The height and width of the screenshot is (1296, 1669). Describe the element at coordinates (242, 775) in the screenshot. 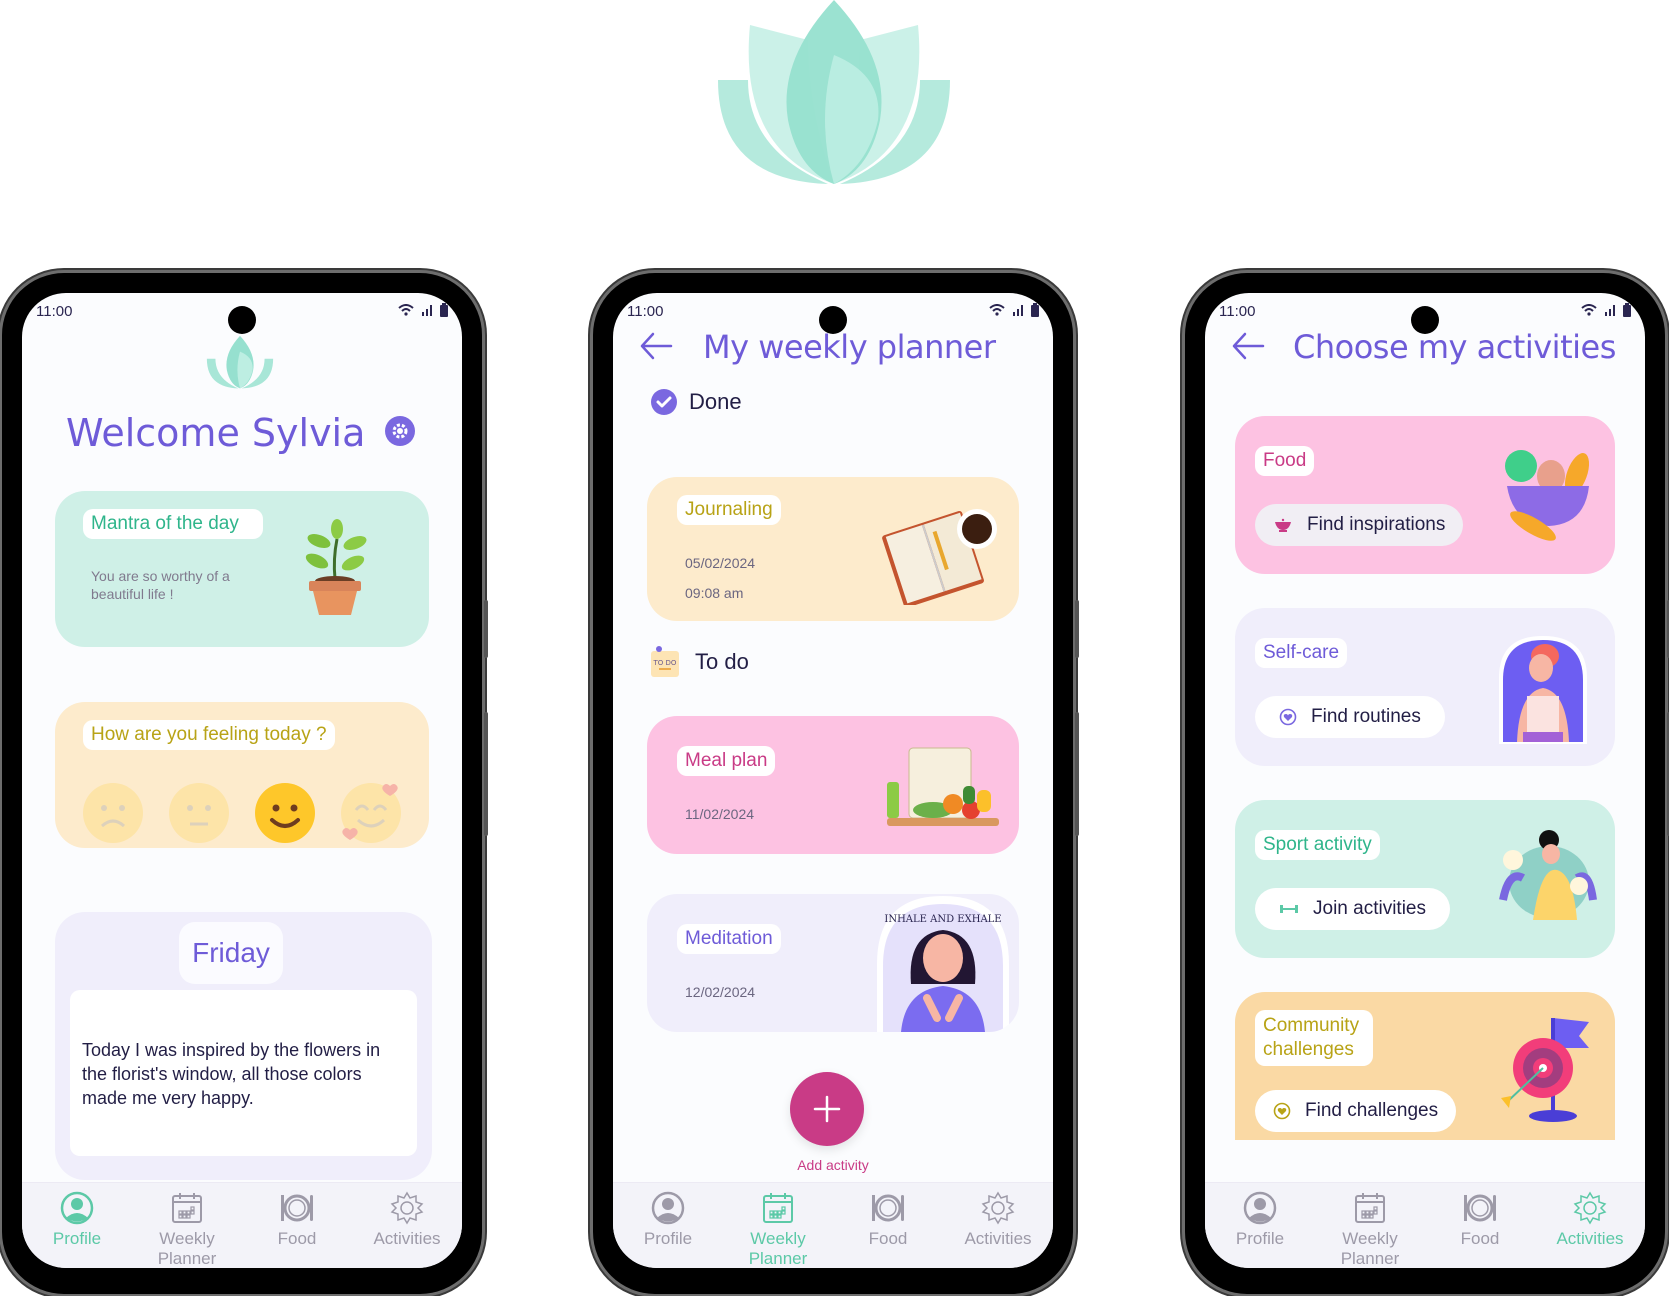

I see `feeling-card: How are you feeling today ?` at that location.